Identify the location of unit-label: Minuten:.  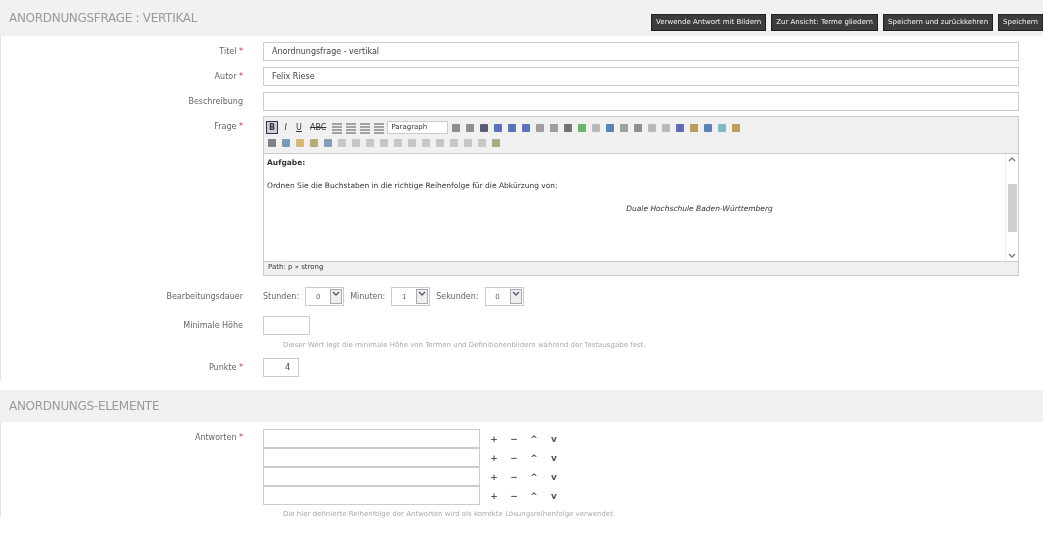
(368, 296).